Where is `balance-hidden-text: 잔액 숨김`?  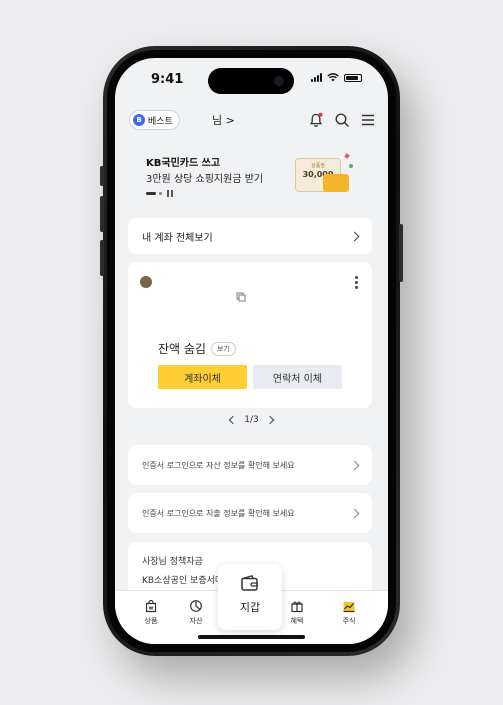
balance-hidden-text: 잔액 숨김 is located at coordinates (182, 349).